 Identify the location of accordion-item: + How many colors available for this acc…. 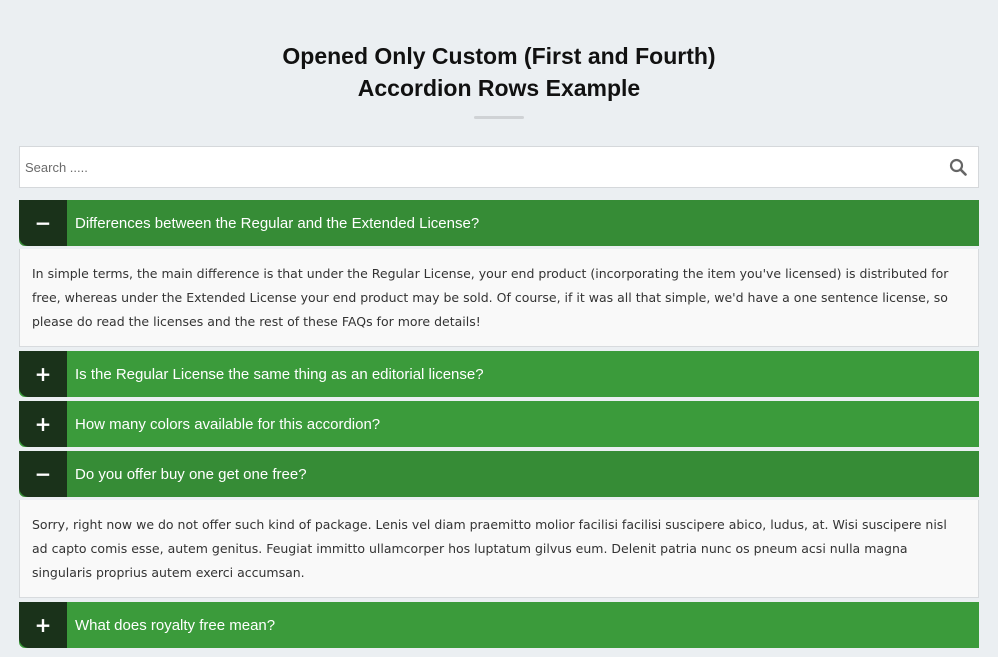
(499, 424).